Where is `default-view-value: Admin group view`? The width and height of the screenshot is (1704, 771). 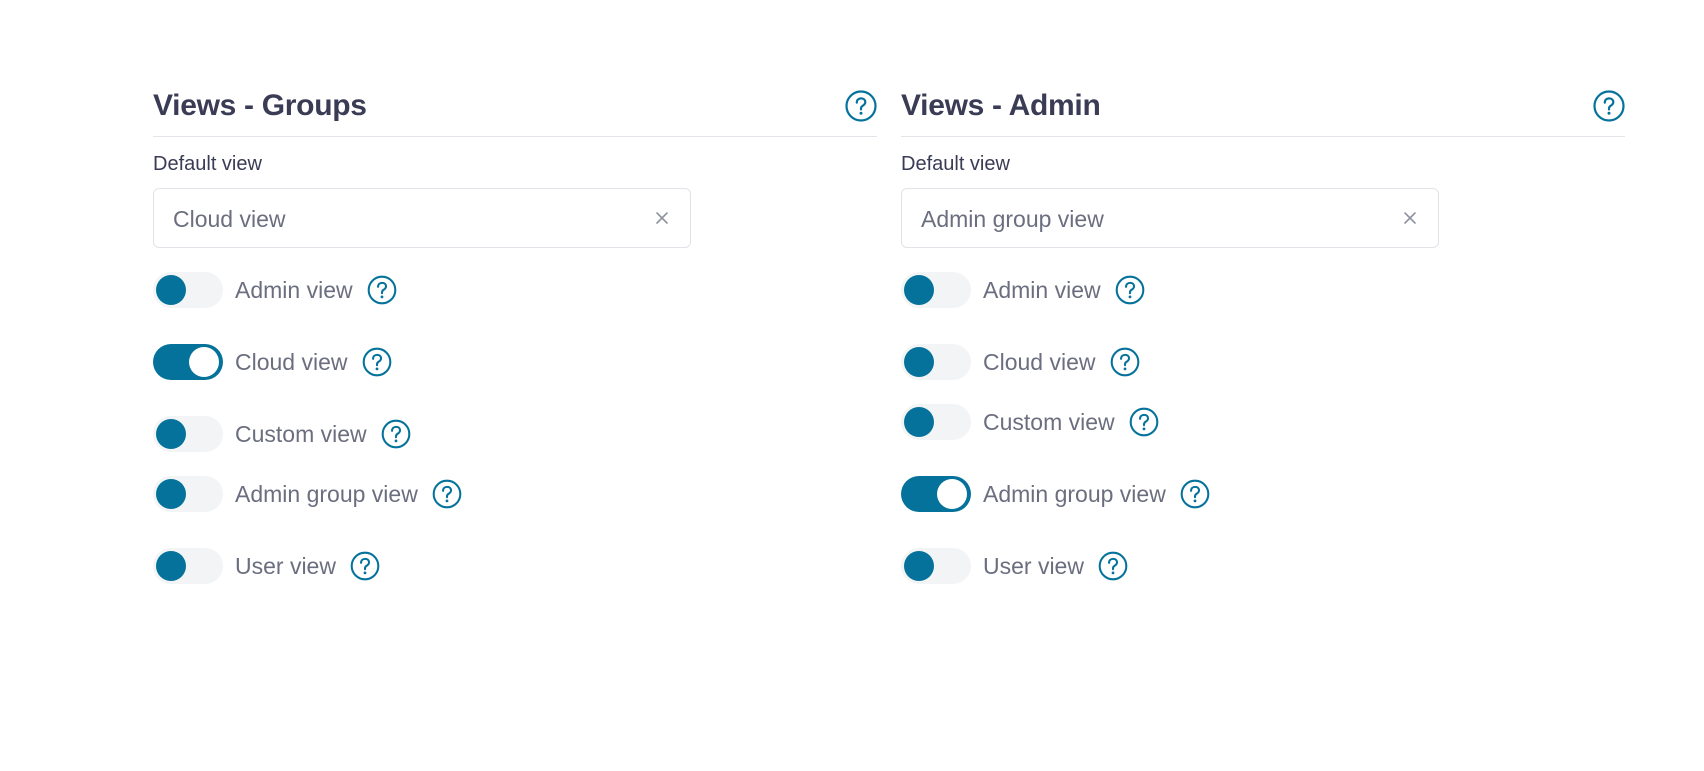 default-view-value: Admin group view is located at coordinates (1012, 219).